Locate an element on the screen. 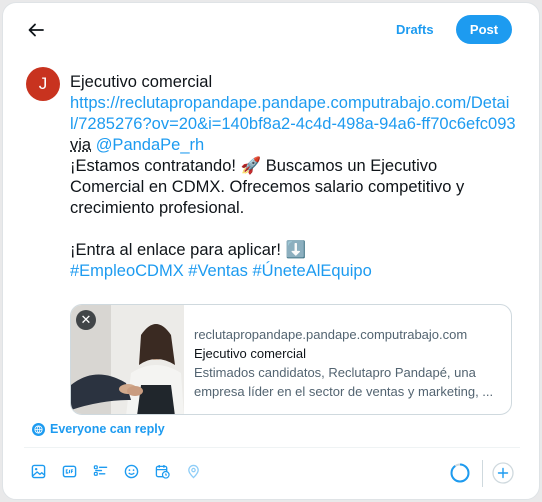 The image size is (542, 502). reply-setting-button: Everyone can reply is located at coordinates (98, 429).